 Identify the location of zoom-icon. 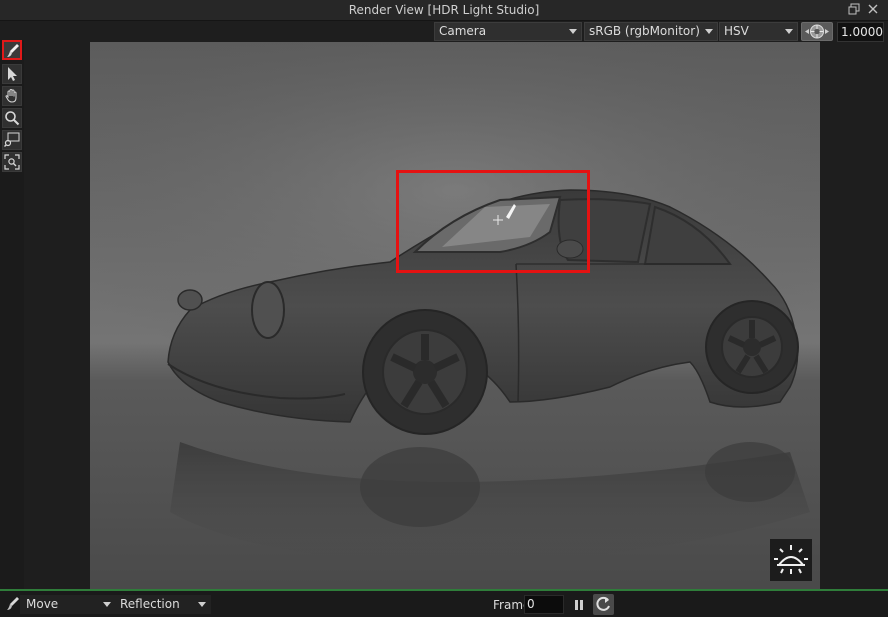
(12, 118).